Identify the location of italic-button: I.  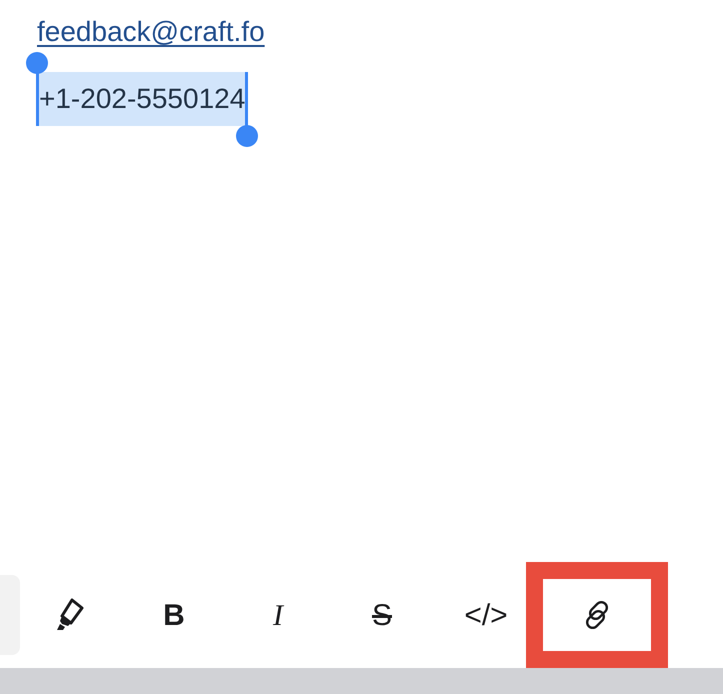
(278, 615).